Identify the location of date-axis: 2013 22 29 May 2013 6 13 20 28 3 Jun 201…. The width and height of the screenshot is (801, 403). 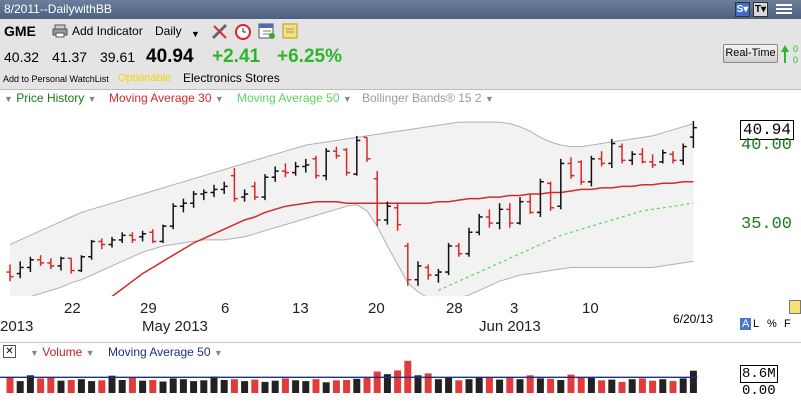
(370, 318).